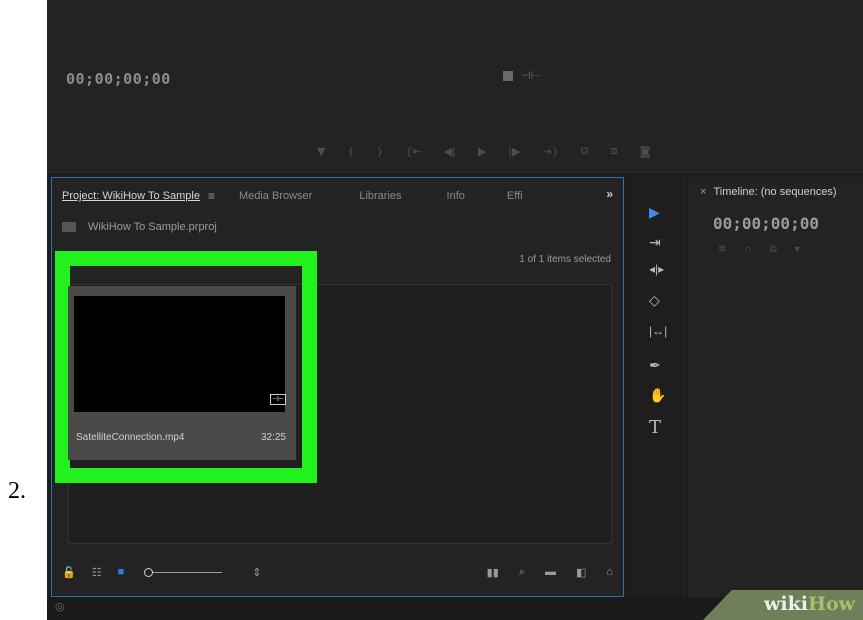  Describe the element at coordinates (17, 491) in the screenshot. I see `step-number: 2.` at that location.